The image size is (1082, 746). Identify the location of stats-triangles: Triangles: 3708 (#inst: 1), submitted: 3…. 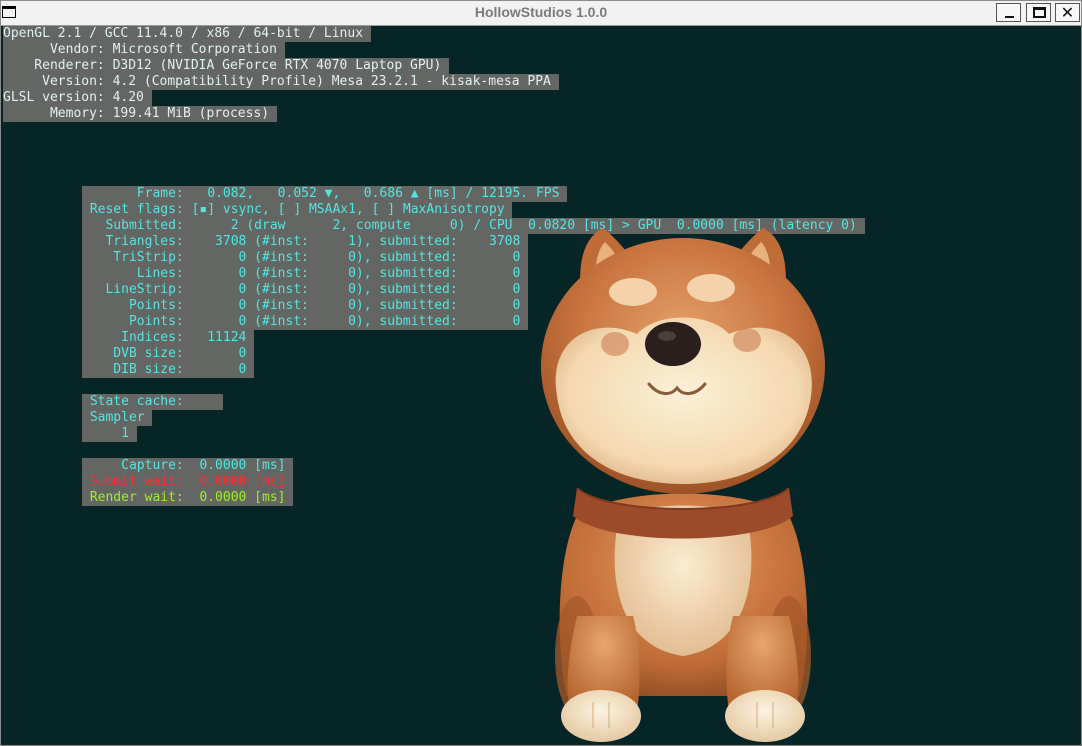
(305, 242).